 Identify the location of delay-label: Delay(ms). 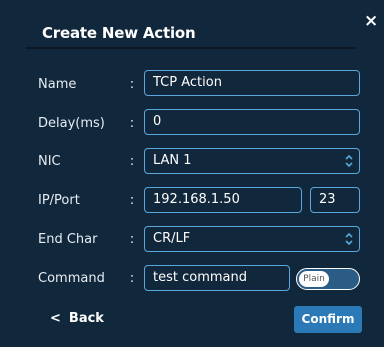
(71, 123).